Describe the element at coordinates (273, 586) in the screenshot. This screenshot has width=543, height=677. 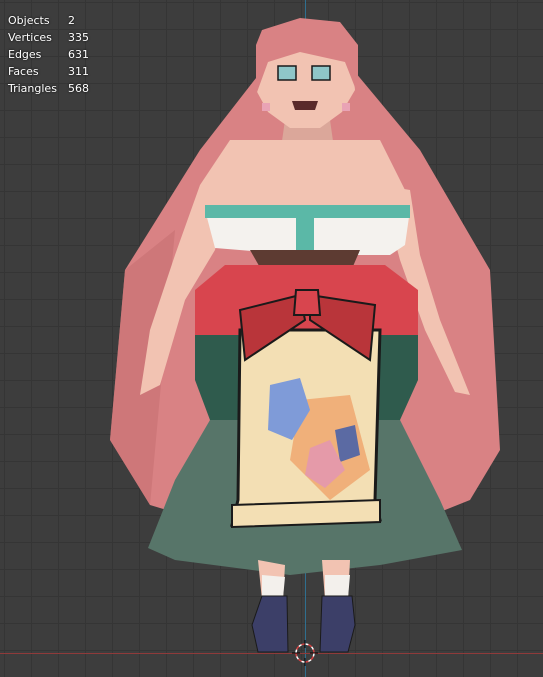
I see `left-sock` at that location.